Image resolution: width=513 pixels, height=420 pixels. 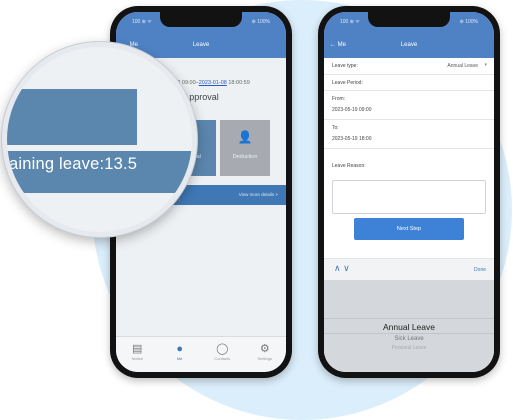 What do you see at coordinates (347, 83) in the screenshot?
I see `leave-period-label: Leave Period:` at bounding box center [347, 83].